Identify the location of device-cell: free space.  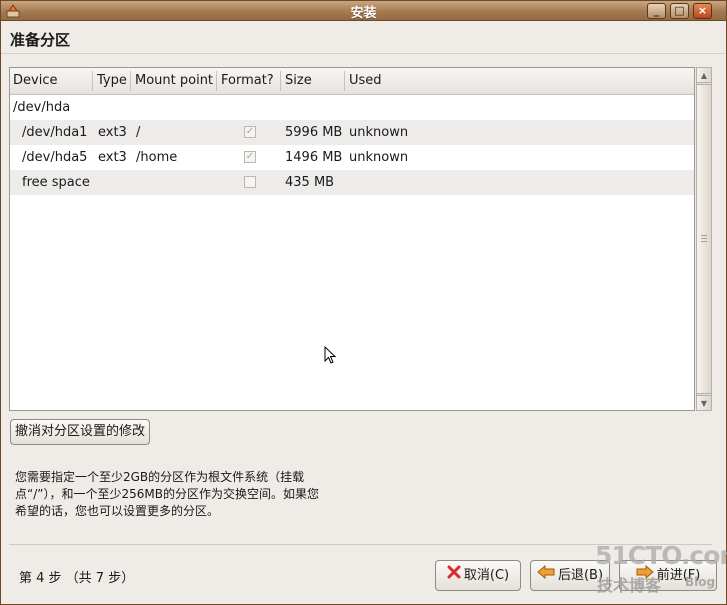
(56, 182).